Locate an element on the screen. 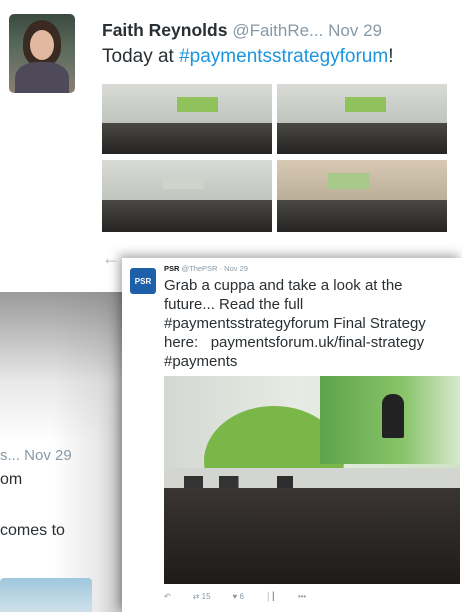 The image size is (462, 612). photo-inset-screen is located at coordinates (390, 420).